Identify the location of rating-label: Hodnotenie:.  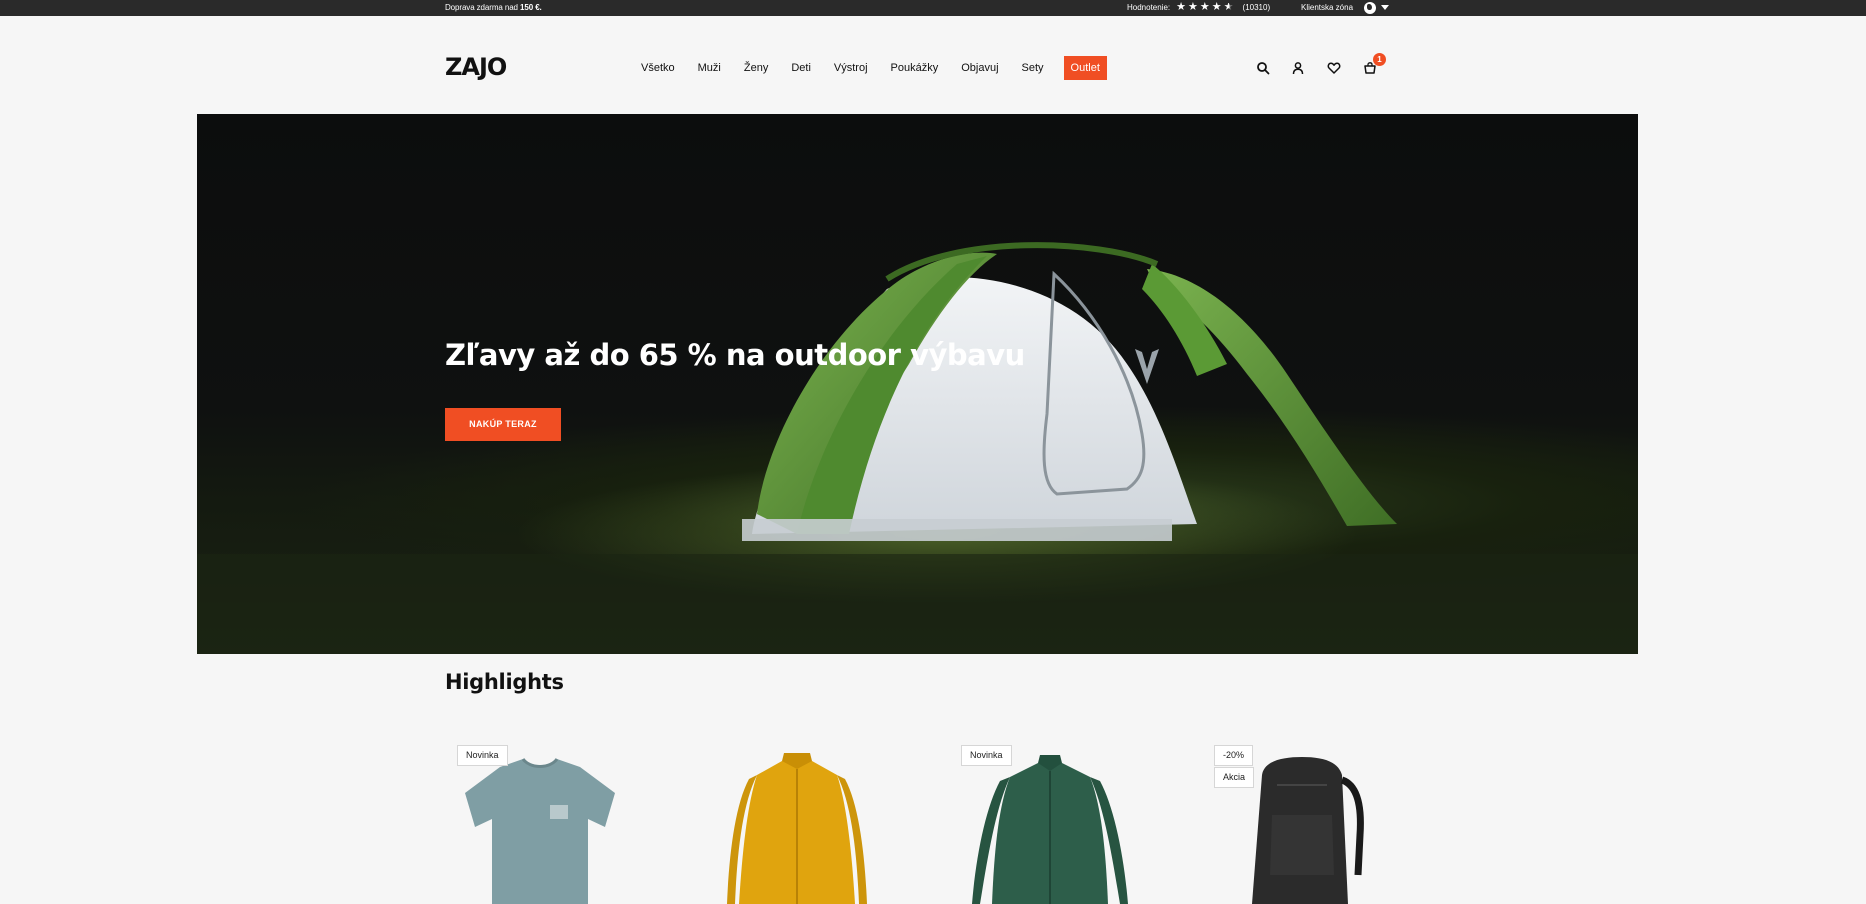
(1149, 7).